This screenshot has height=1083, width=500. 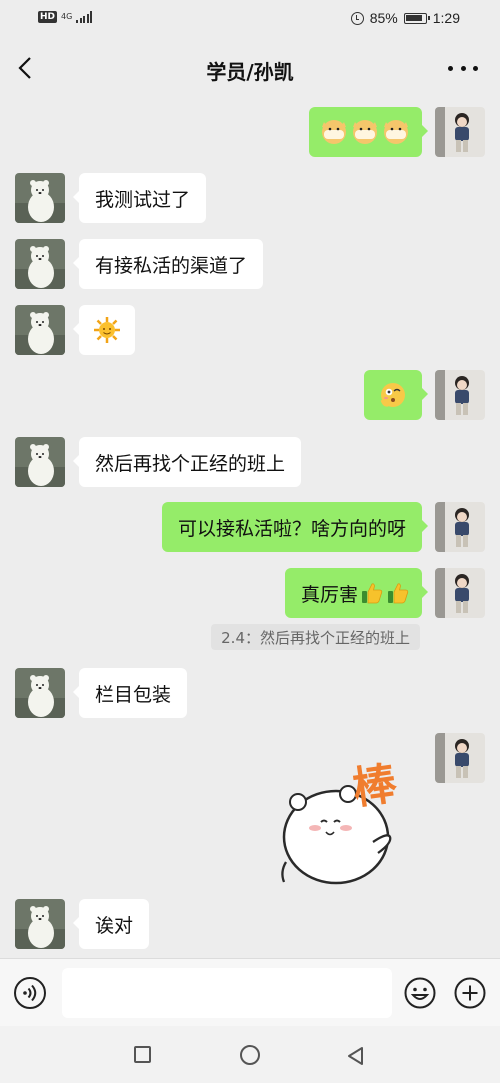 I want to click on sticker-message: 棒, so click(x=345, y=819).